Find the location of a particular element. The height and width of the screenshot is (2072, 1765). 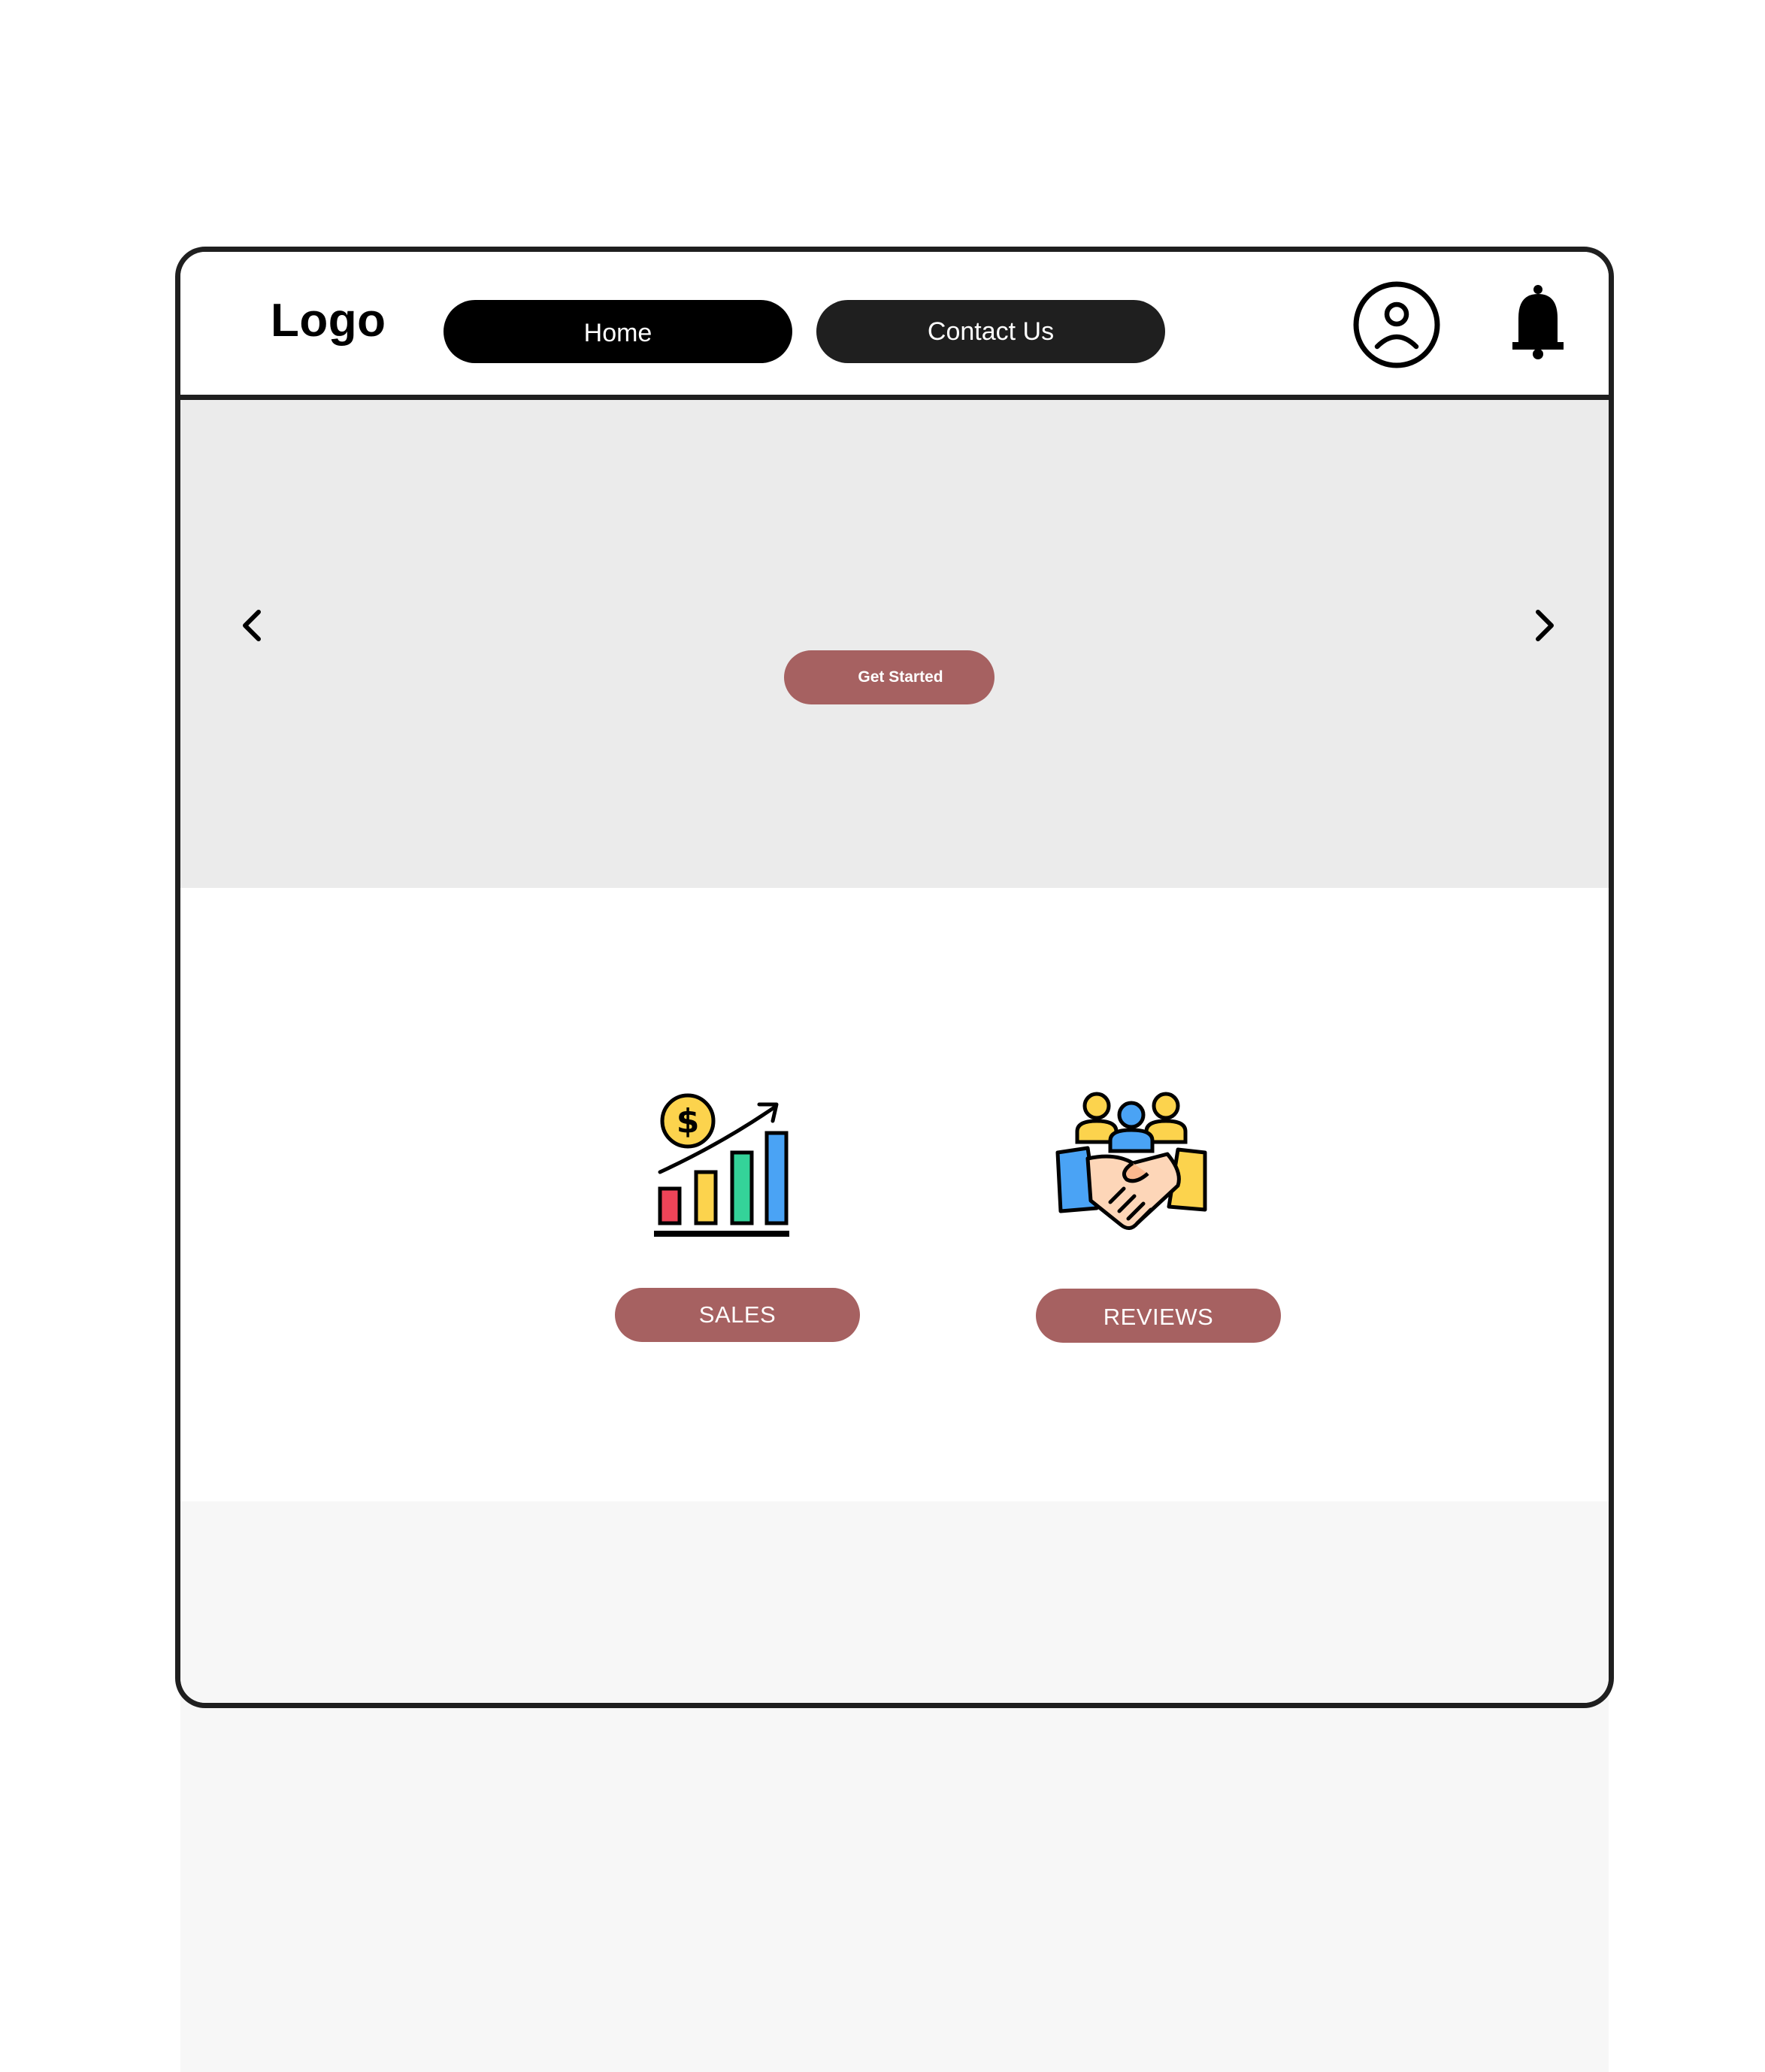

nav-home-button: Home is located at coordinates (618, 331).